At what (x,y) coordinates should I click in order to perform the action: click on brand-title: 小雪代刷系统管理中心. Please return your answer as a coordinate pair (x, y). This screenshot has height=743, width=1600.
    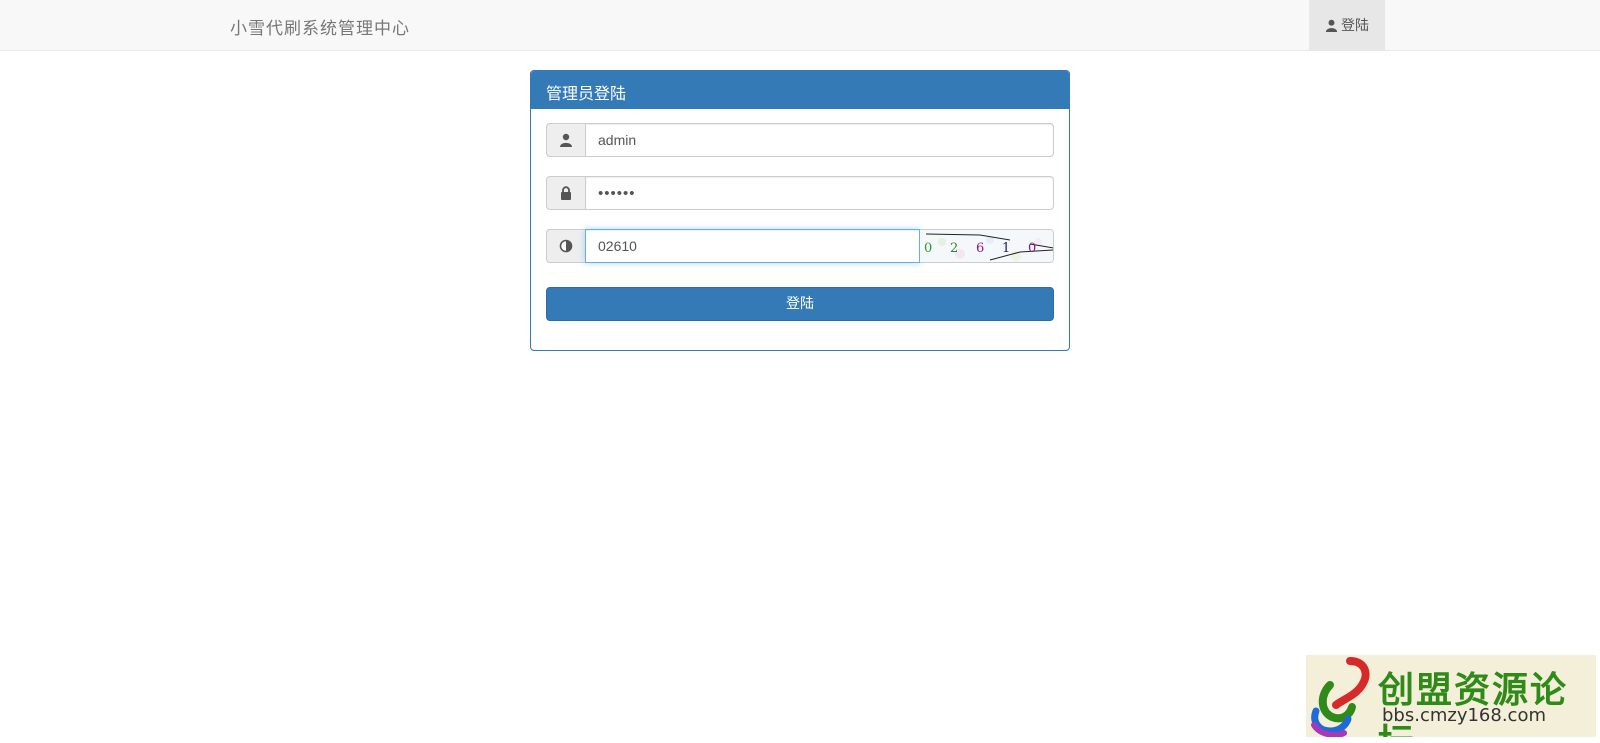
    Looking at the image, I should click on (320, 26).